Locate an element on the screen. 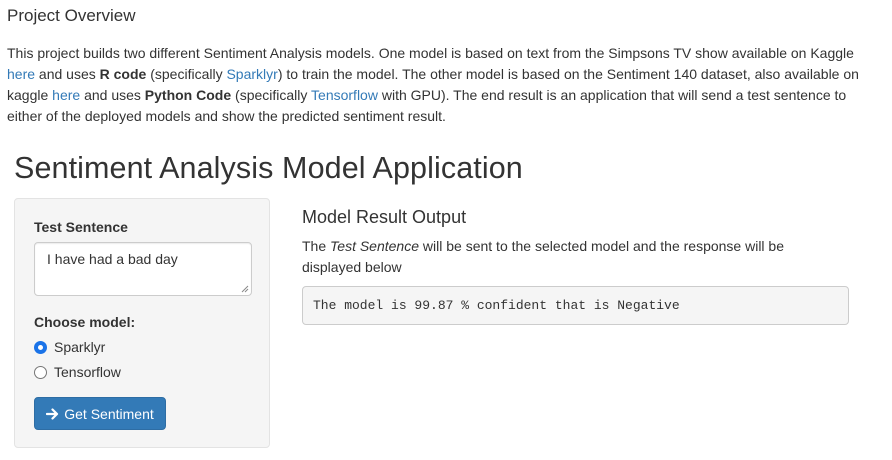 The width and height of the screenshot is (892, 460). get-sentiment-label: Get Sentiment is located at coordinates (109, 413).